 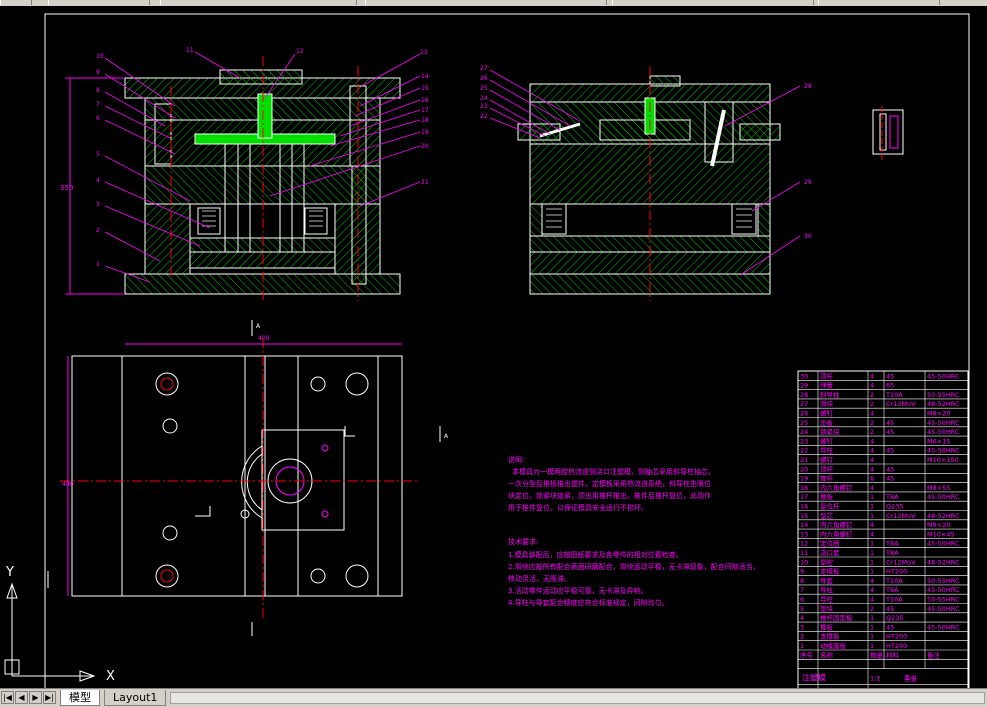 I want to click on height-dimension: 350, so click(x=66, y=188).